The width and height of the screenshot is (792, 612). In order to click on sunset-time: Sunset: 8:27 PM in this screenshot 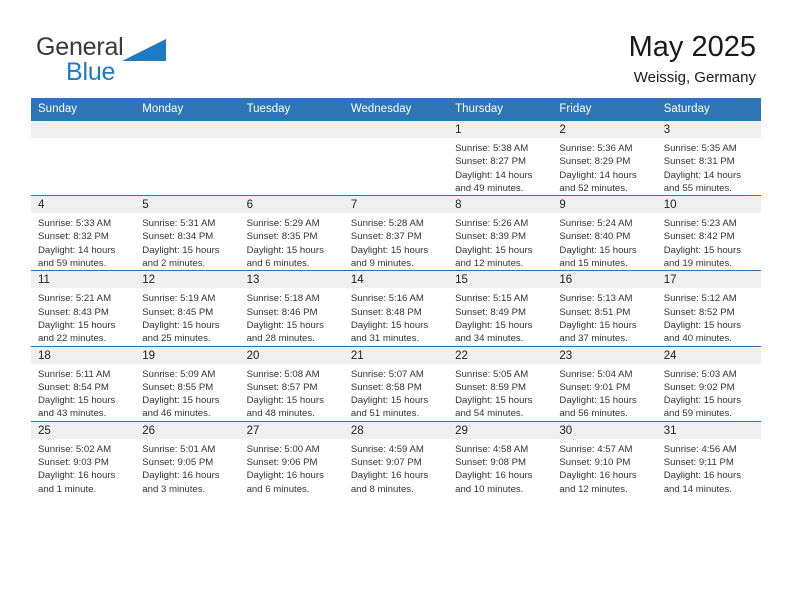, I will do `click(491, 162)`.